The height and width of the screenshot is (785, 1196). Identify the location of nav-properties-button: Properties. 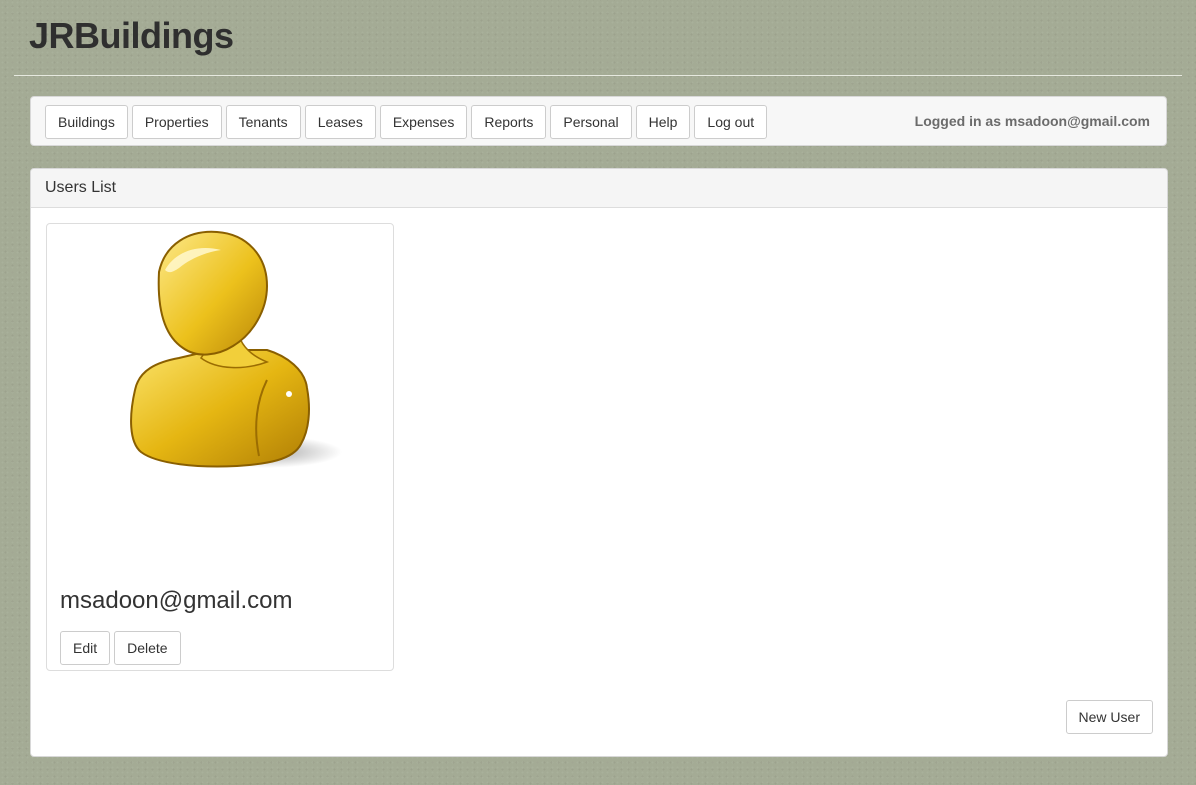
(176, 122).